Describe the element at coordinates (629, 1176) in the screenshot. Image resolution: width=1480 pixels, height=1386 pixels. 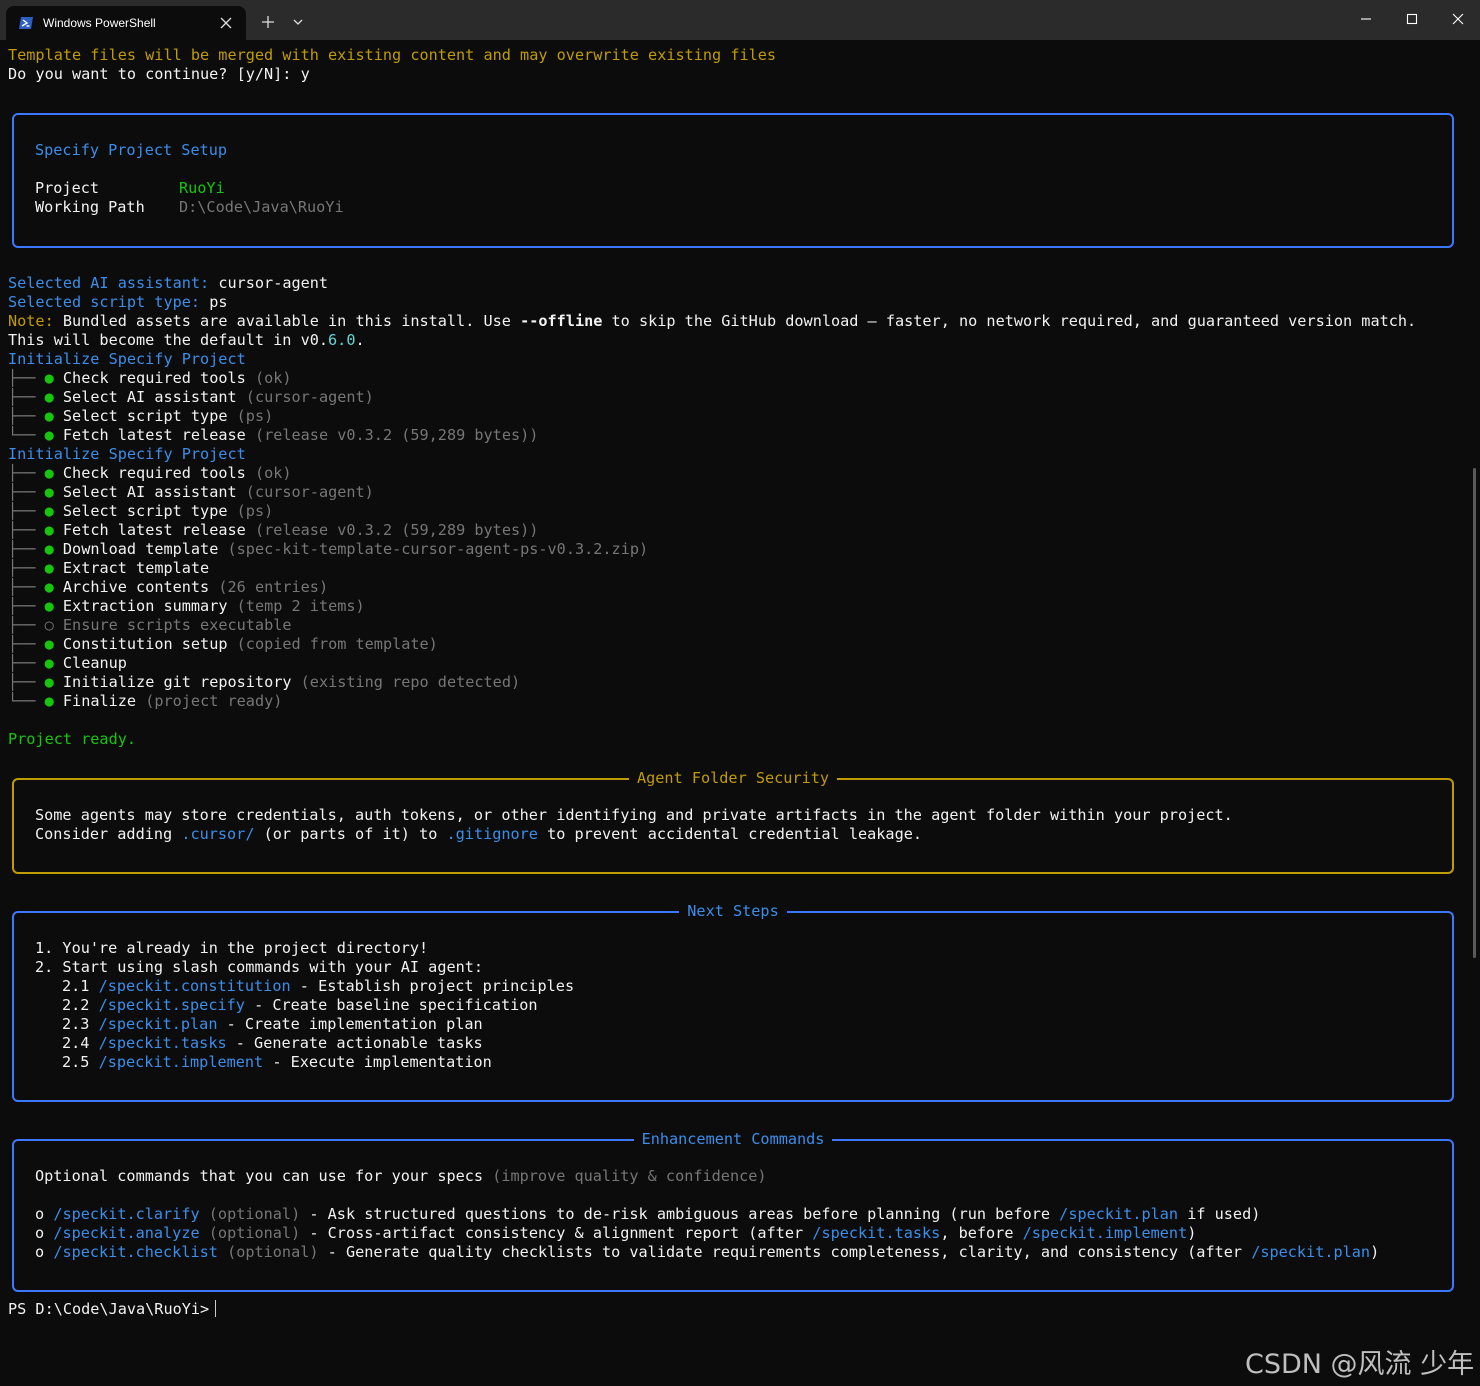
I see `enhancement-intro-detail: (improve quality & confidence)` at that location.